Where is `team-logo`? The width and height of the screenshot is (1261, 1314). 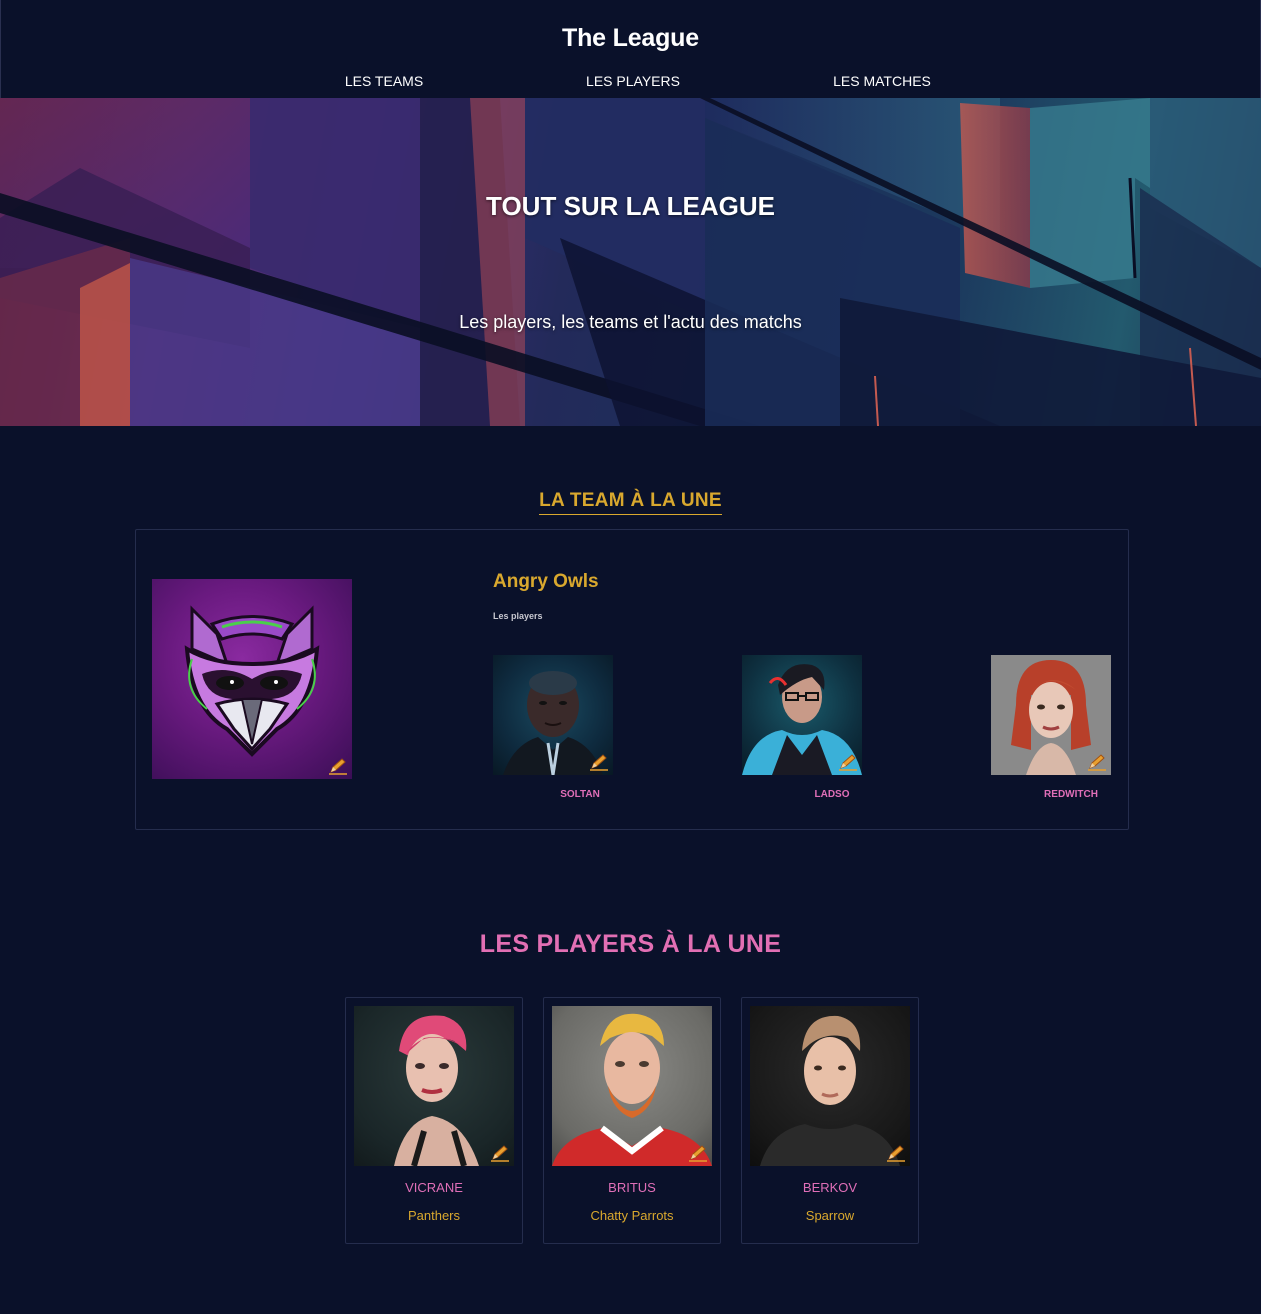 team-logo is located at coordinates (252, 679).